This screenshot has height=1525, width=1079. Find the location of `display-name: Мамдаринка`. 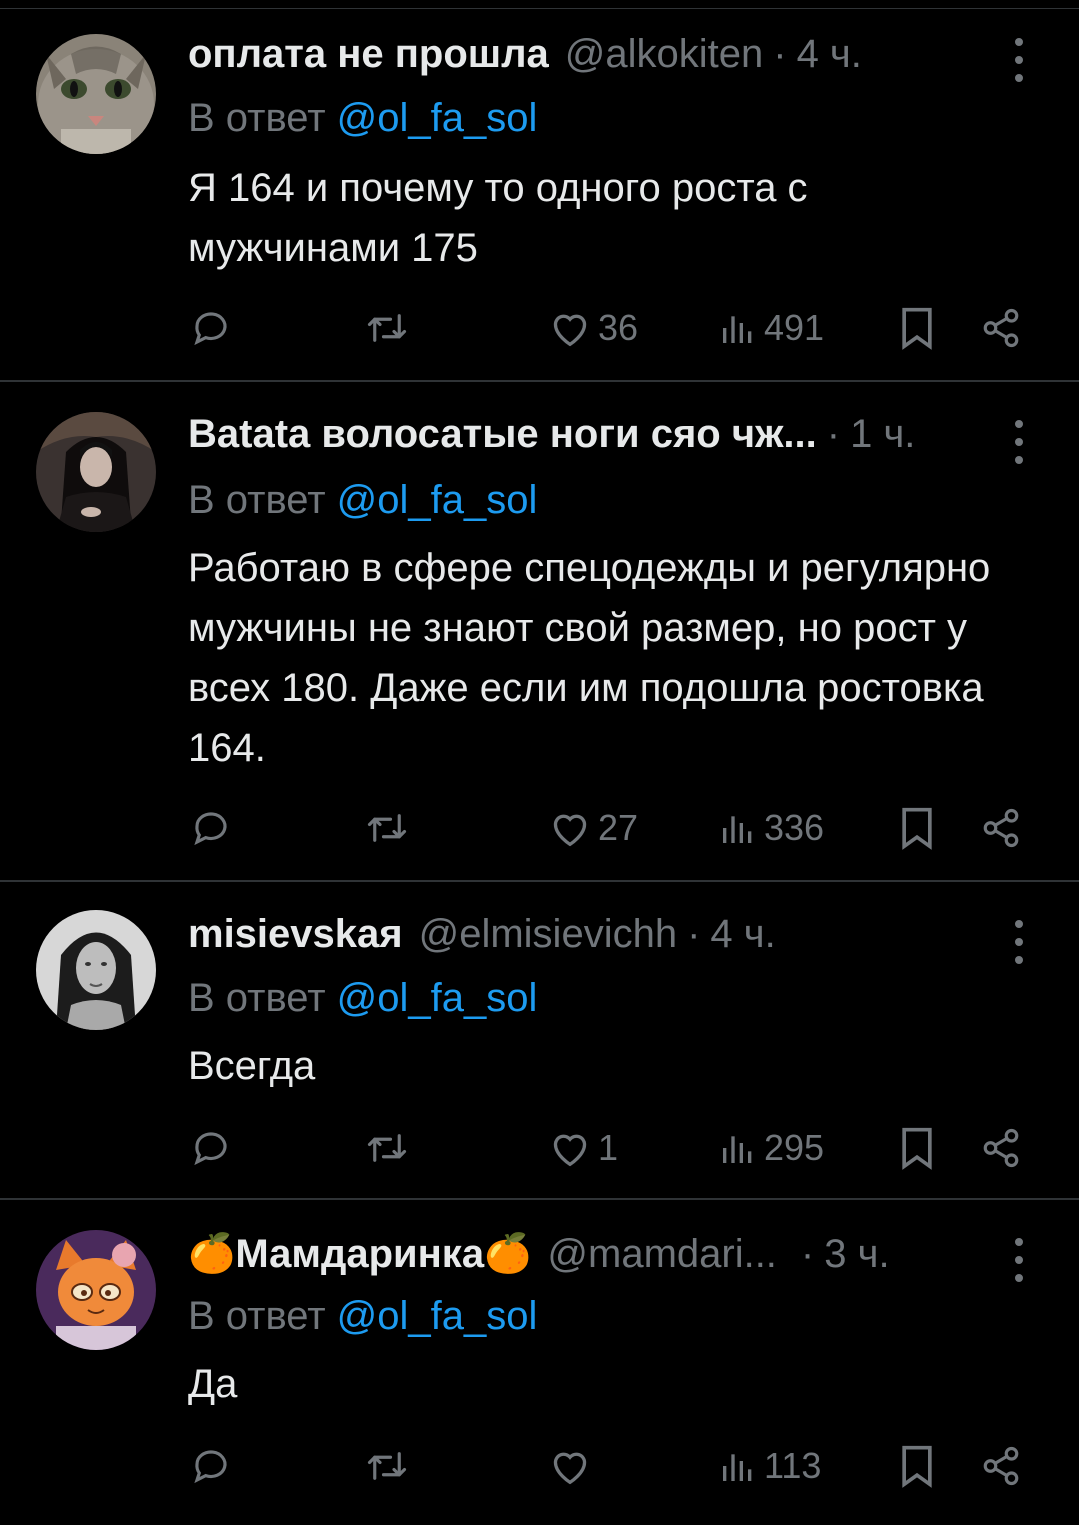

display-name: Мамдаринка is located at coordinates (359, 1254).